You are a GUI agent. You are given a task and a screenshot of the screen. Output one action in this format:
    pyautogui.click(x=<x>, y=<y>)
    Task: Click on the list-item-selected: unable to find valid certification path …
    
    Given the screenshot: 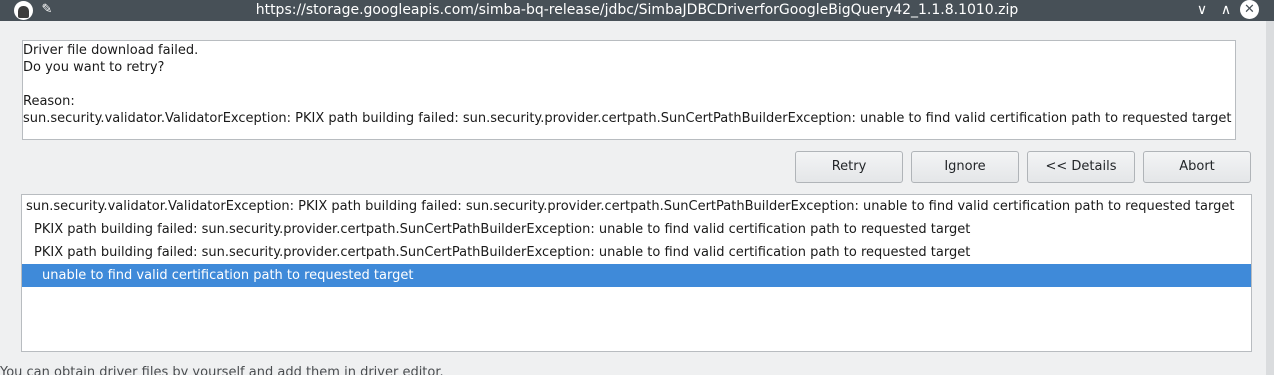 What is the action you would take?
    pyautogui.click(x=636, y=275)
    